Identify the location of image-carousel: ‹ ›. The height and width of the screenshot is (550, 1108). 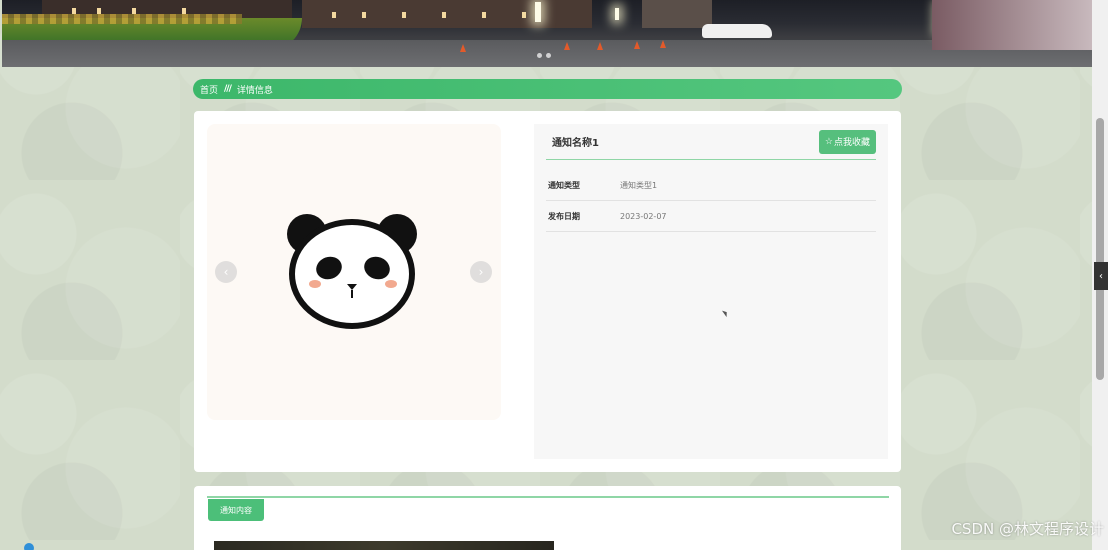
(354, 272).